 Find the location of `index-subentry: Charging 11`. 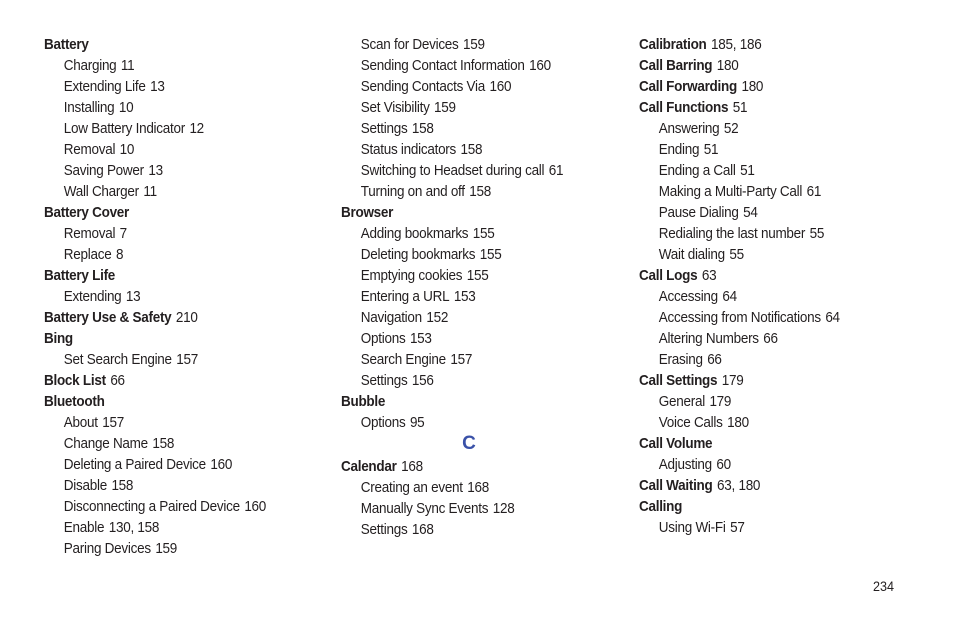

index-subentry: Charging 11 is located at coordinates (170, 65).